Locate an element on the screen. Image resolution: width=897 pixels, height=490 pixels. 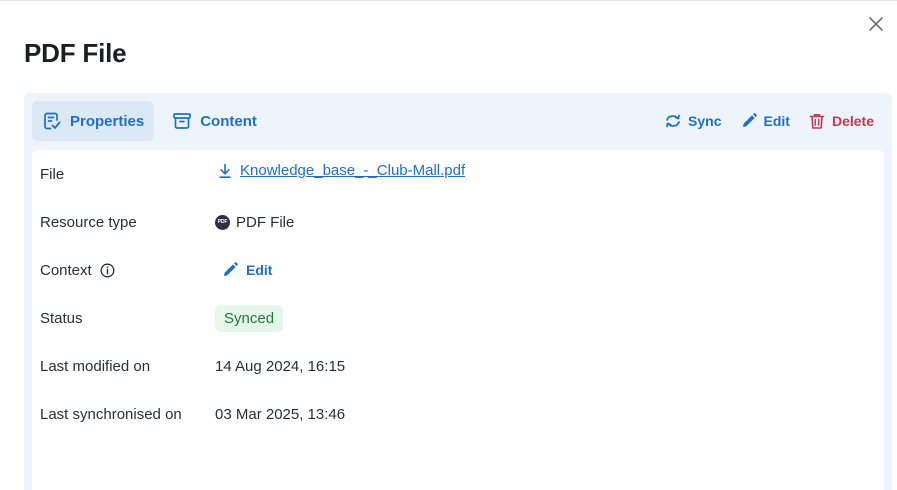
page-title: PDF File is located at coordinates (75, 53).